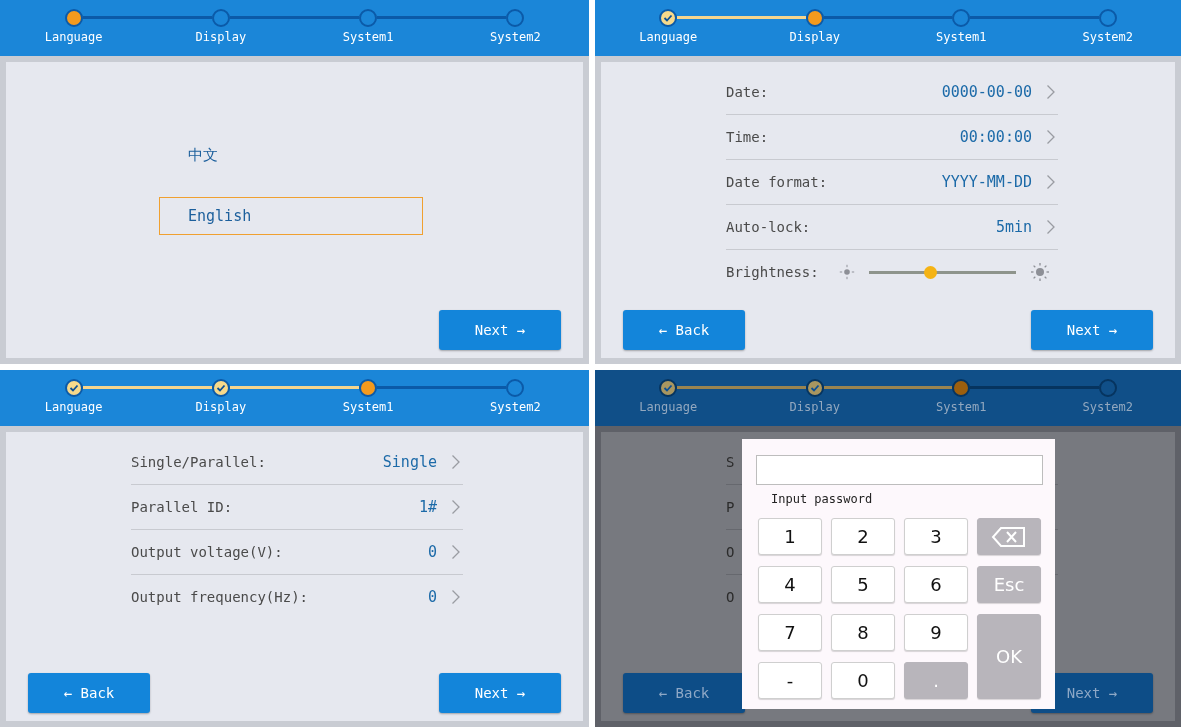  I want to click on keypad-key: -, so click(790, 680).